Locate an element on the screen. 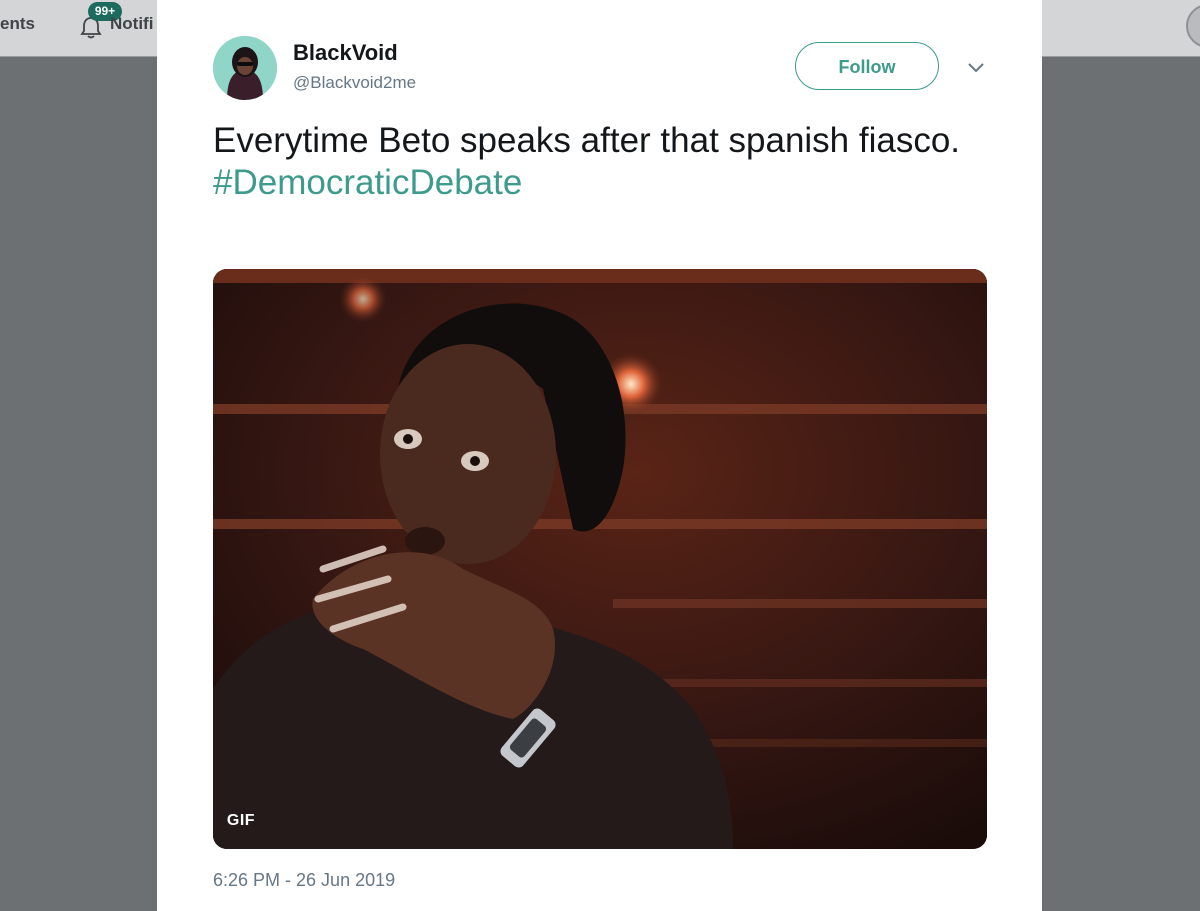 The image size is (1200, 911). avatar-image is located at coordinates (245, 68).